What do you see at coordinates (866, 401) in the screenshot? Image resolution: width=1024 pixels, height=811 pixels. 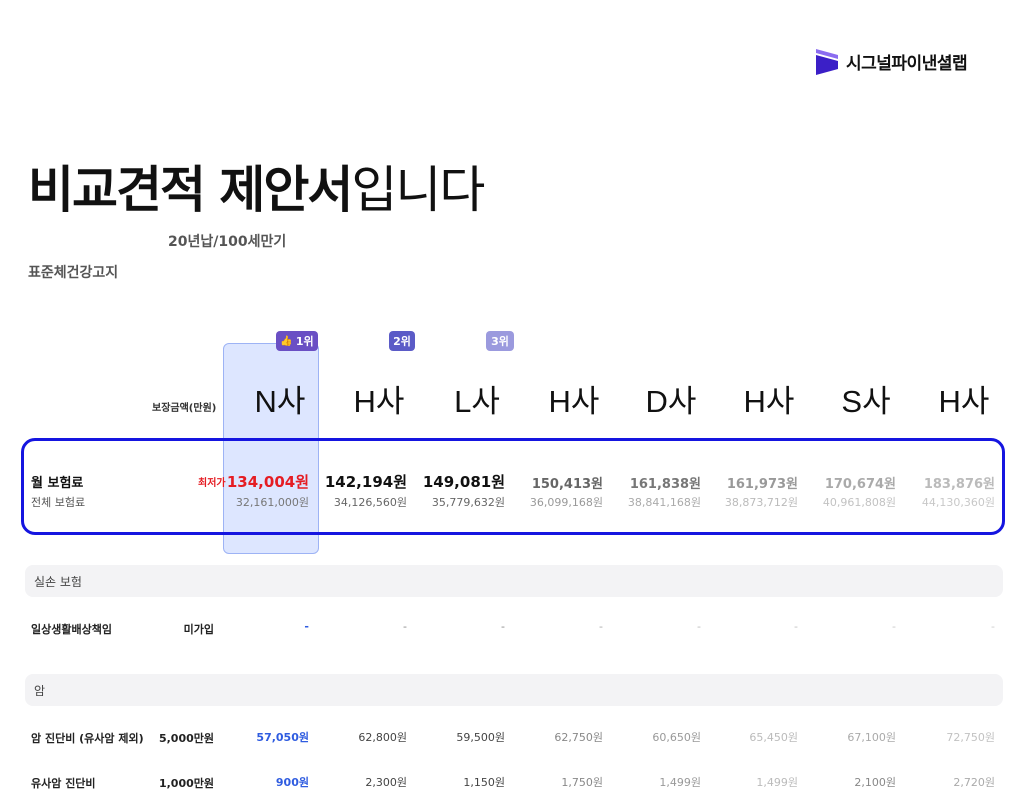 I see `company-header: S사` at bounding box center [866, 401].